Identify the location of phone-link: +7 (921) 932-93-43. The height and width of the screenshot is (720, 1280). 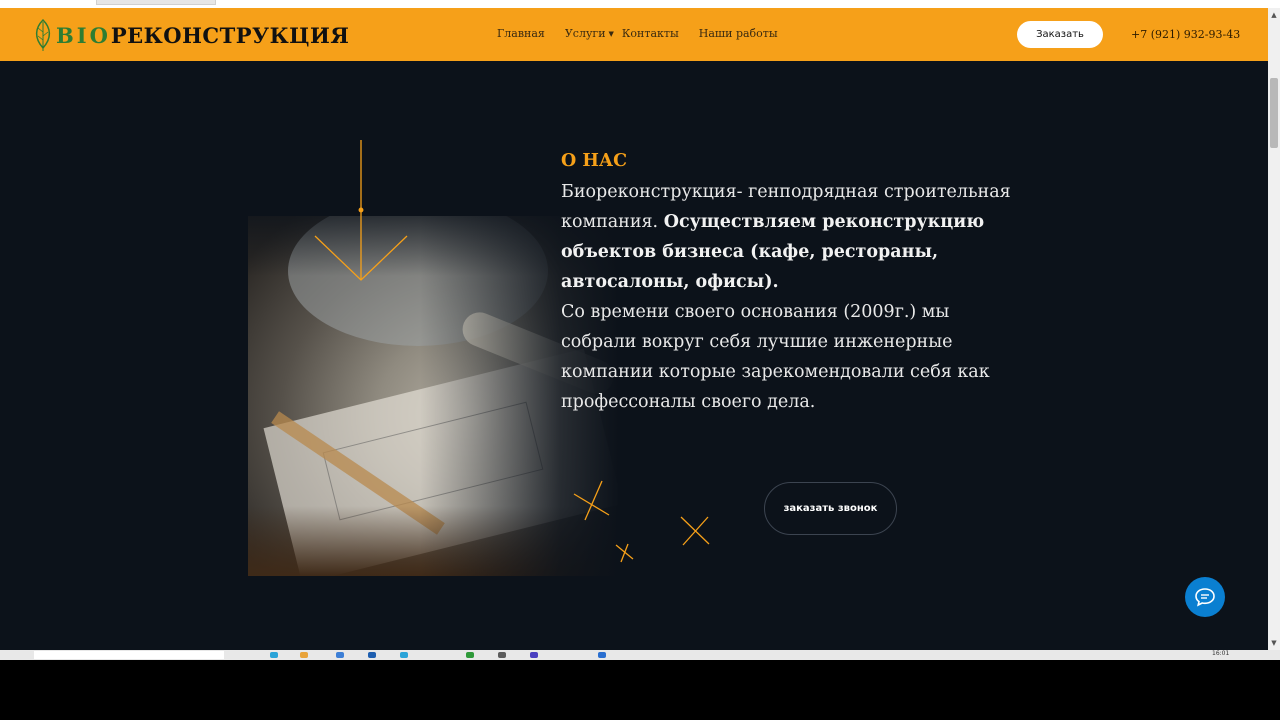
(1185, 34).